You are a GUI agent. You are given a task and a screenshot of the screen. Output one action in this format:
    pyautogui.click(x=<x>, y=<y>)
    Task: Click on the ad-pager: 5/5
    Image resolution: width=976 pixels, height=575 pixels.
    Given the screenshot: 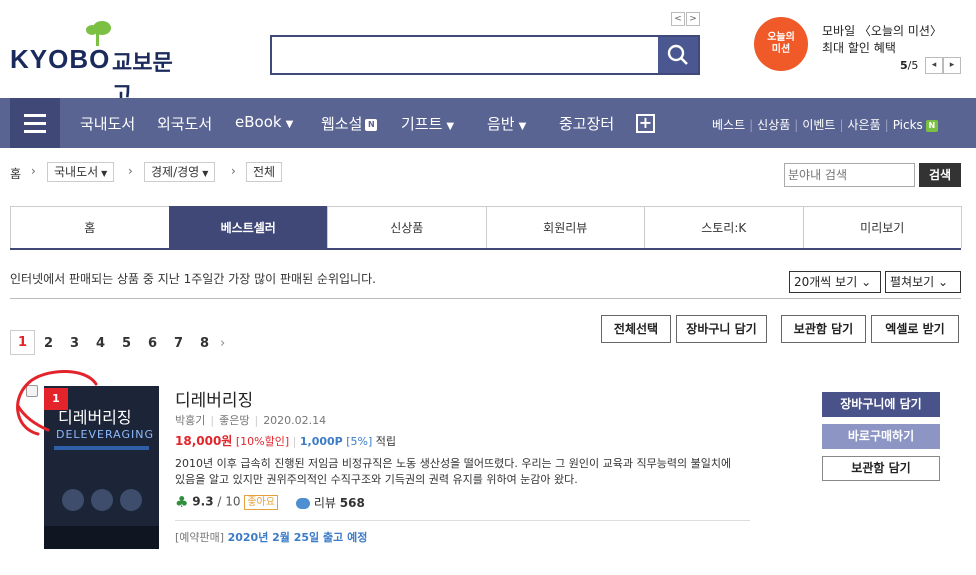 What is the action you would take?
    pyautogui.click(x=909, y=65)
    